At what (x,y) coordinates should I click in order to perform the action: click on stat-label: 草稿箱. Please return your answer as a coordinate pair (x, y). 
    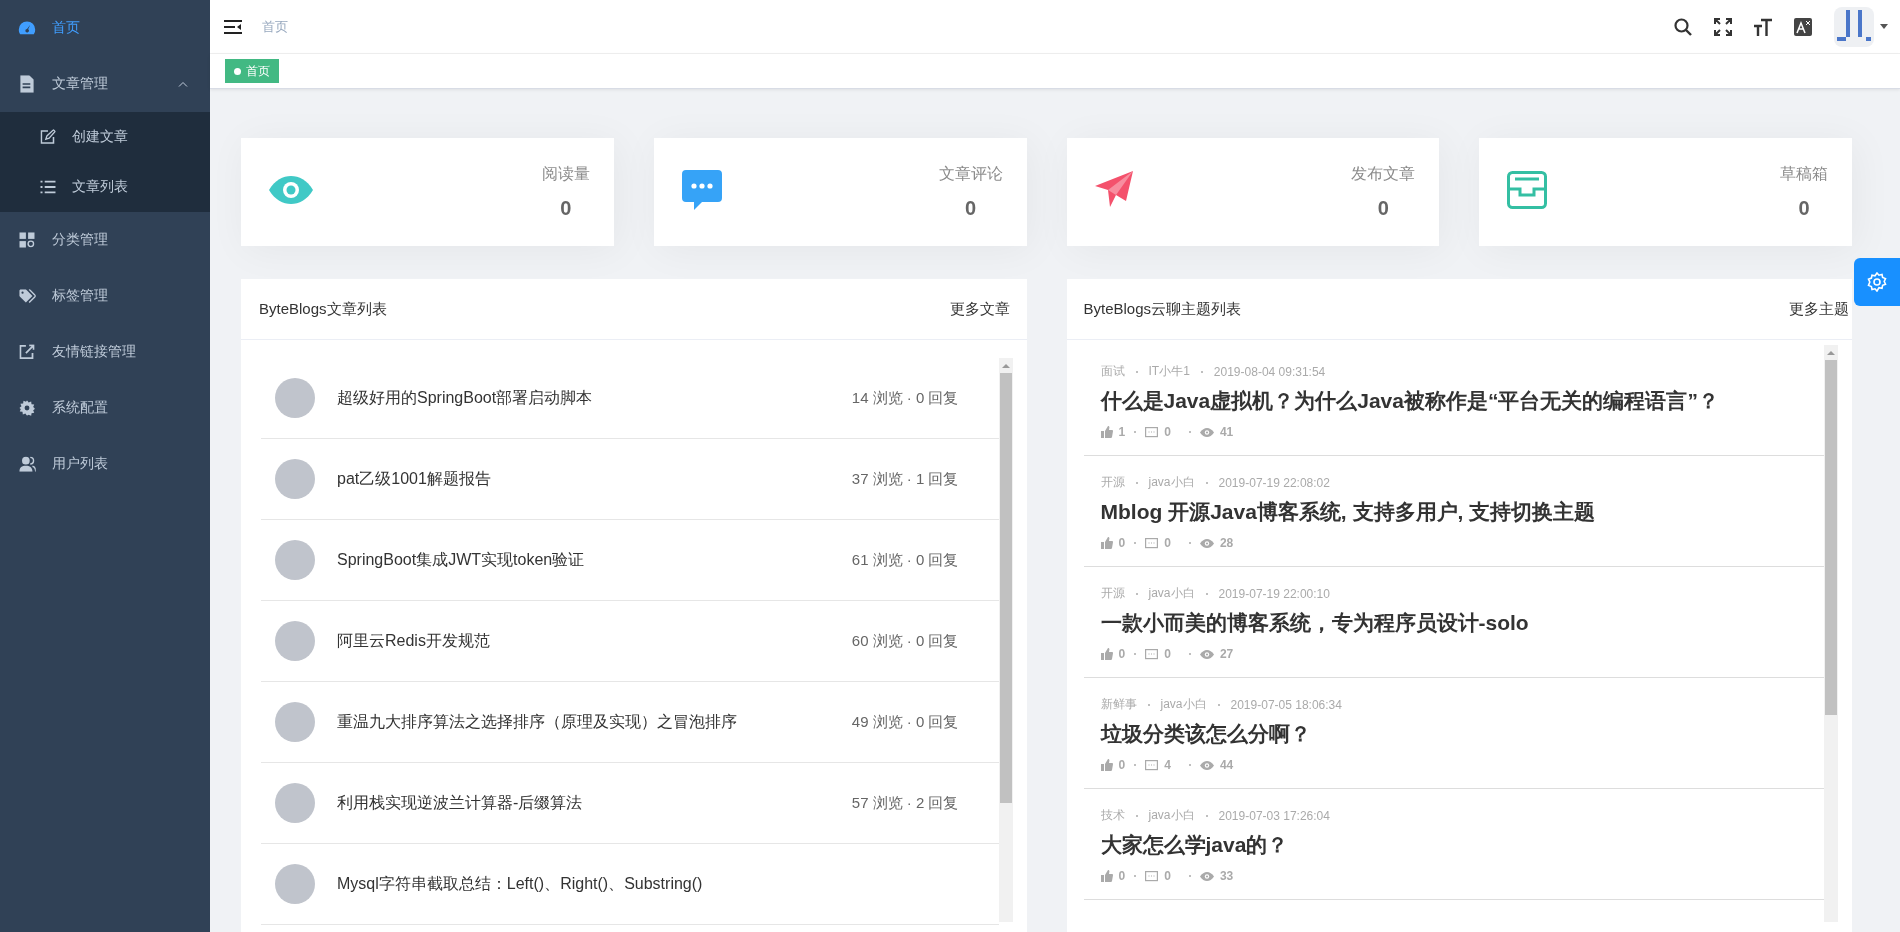
    Looking at the image, I should click on (1804, 174).